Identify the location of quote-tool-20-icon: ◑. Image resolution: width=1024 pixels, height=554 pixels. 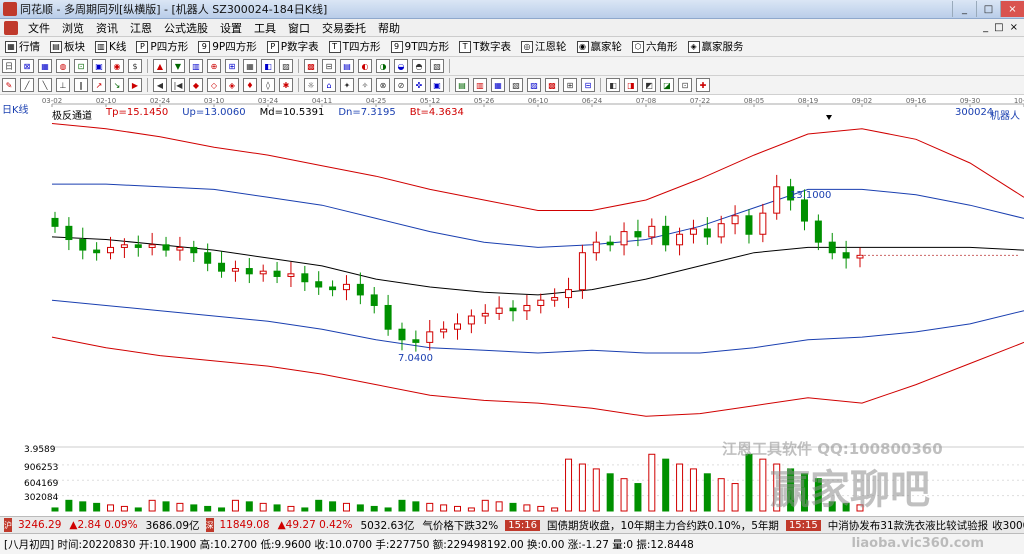
(383, 66).